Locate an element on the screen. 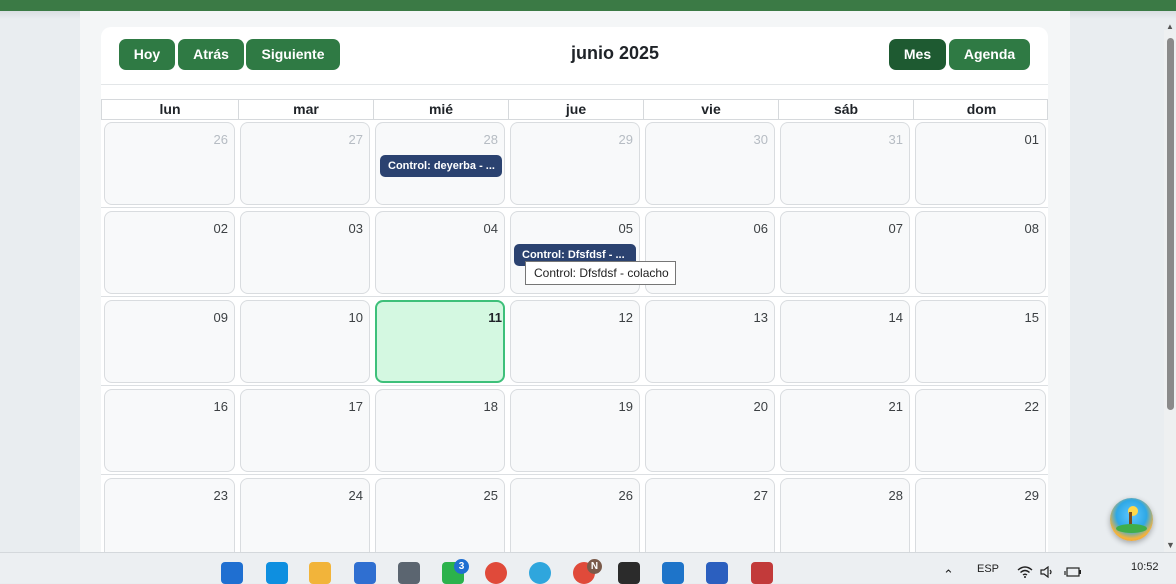 Image resolution: width=1176 pixels, height=584 pixels. scroll-up-arrow-icon: ▲ is located at coordinates (1170, 26).